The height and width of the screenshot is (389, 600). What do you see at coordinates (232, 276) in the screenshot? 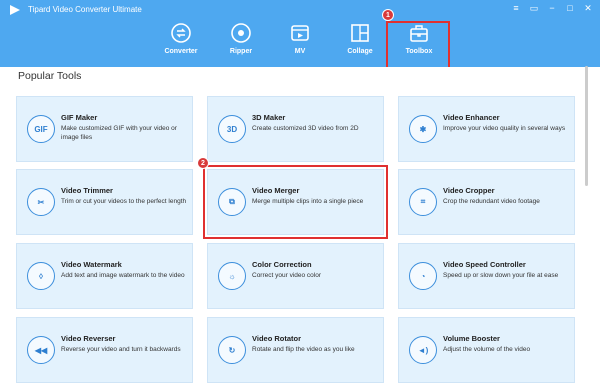
I see `sun-icon: ☼` at bounding box center [232, 276].